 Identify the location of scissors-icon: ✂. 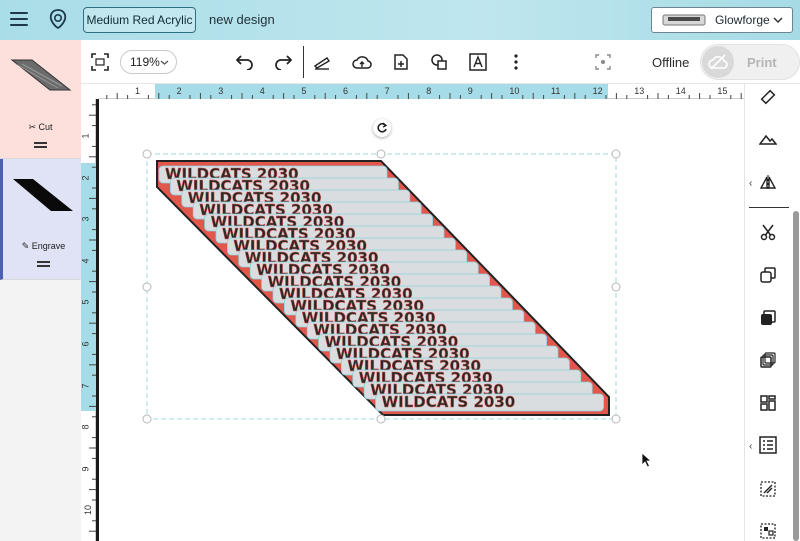
(32, 127).